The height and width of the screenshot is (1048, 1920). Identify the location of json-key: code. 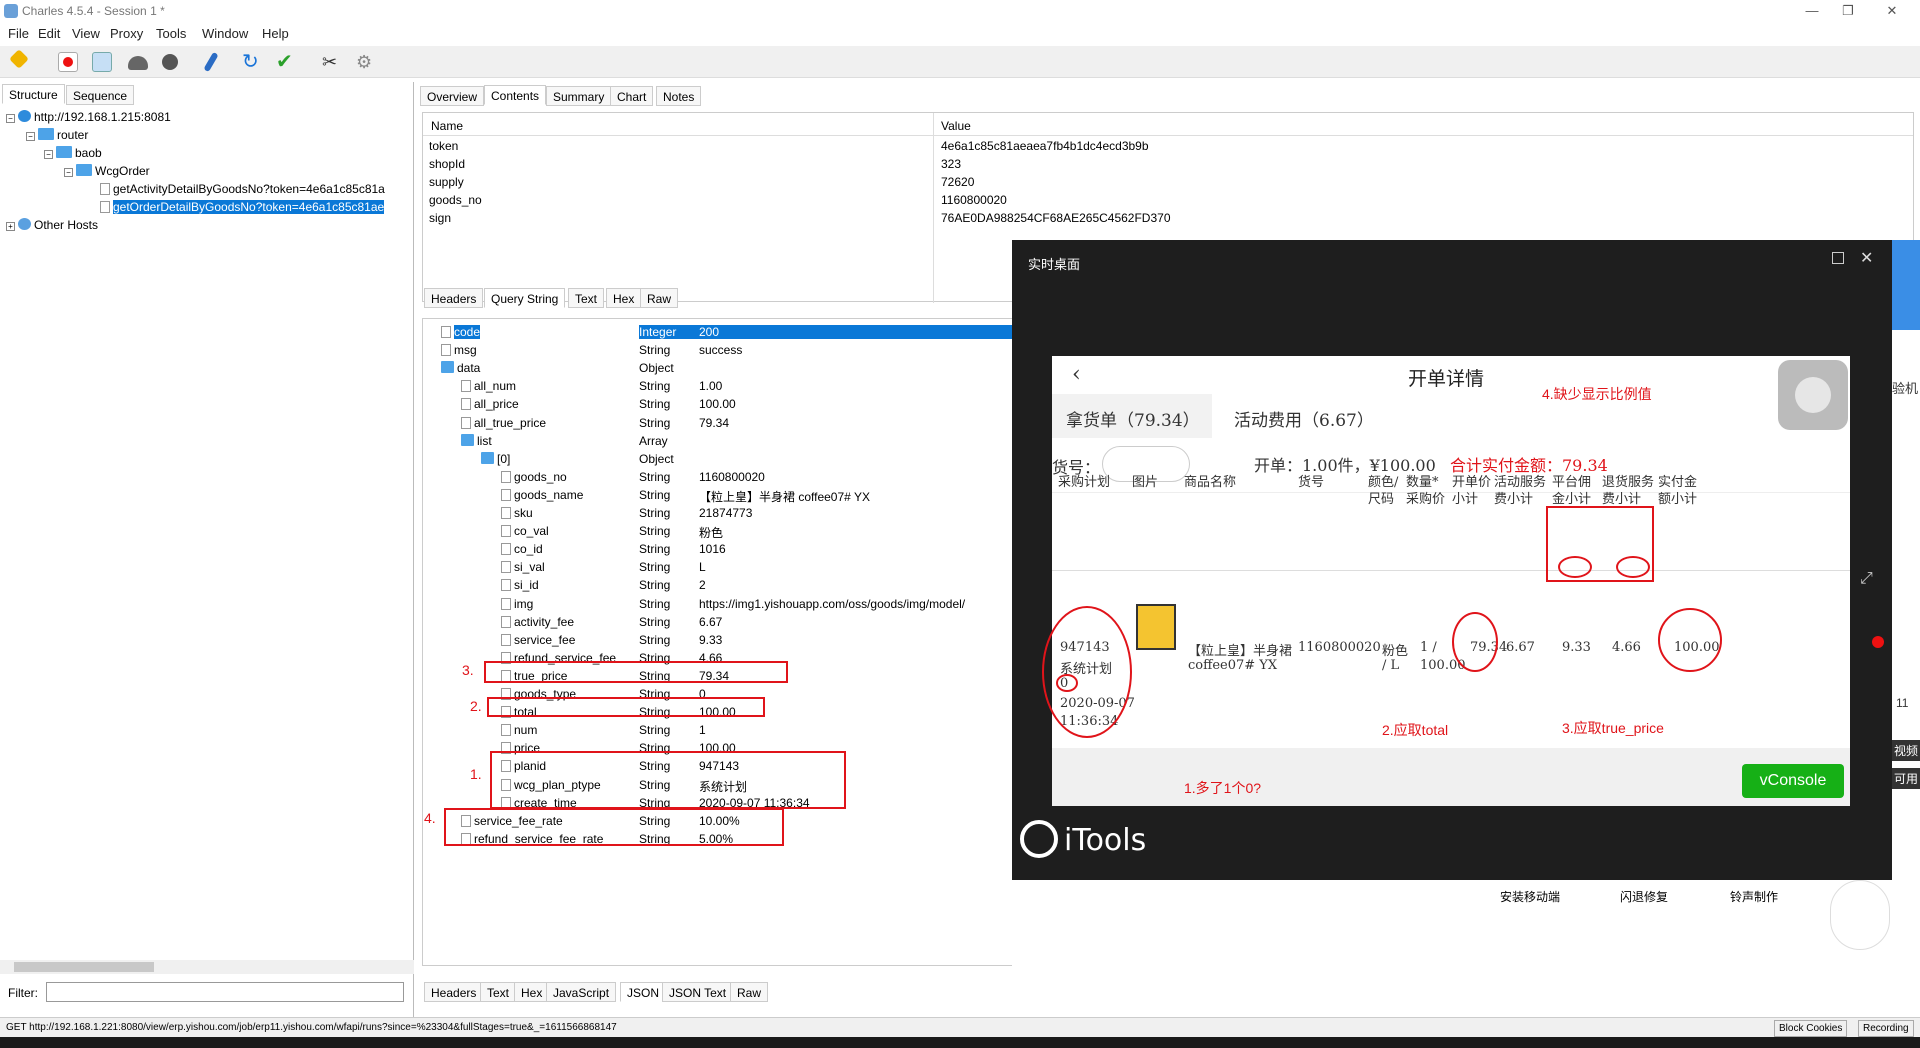
(461, 332).